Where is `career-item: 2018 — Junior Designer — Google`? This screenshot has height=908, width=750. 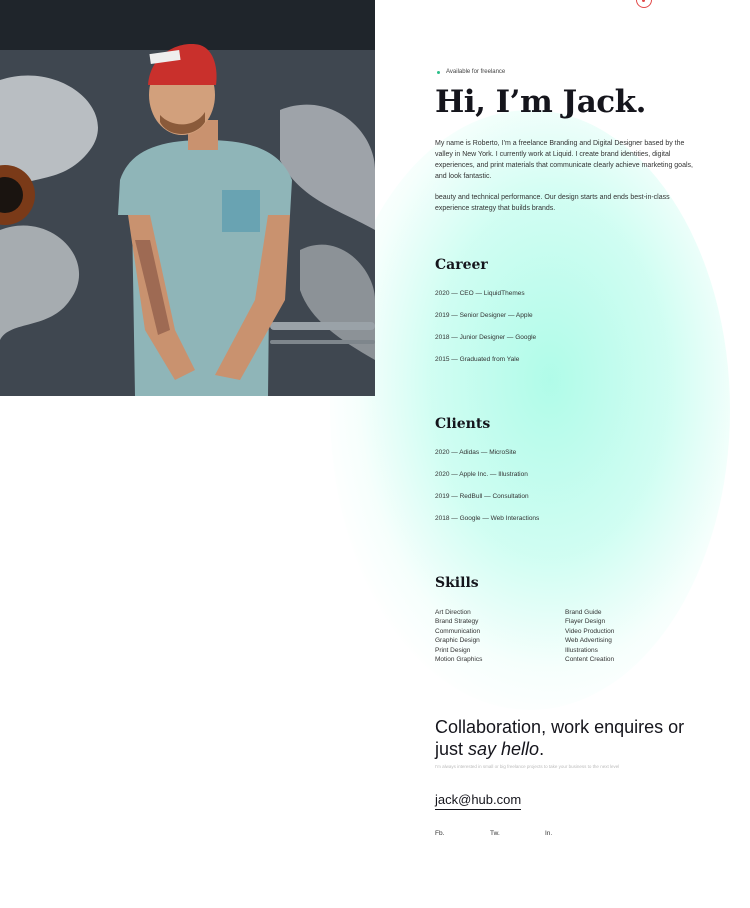 career-item: 2018 — Junior Designer — Google is located at coordinates (486, 337).